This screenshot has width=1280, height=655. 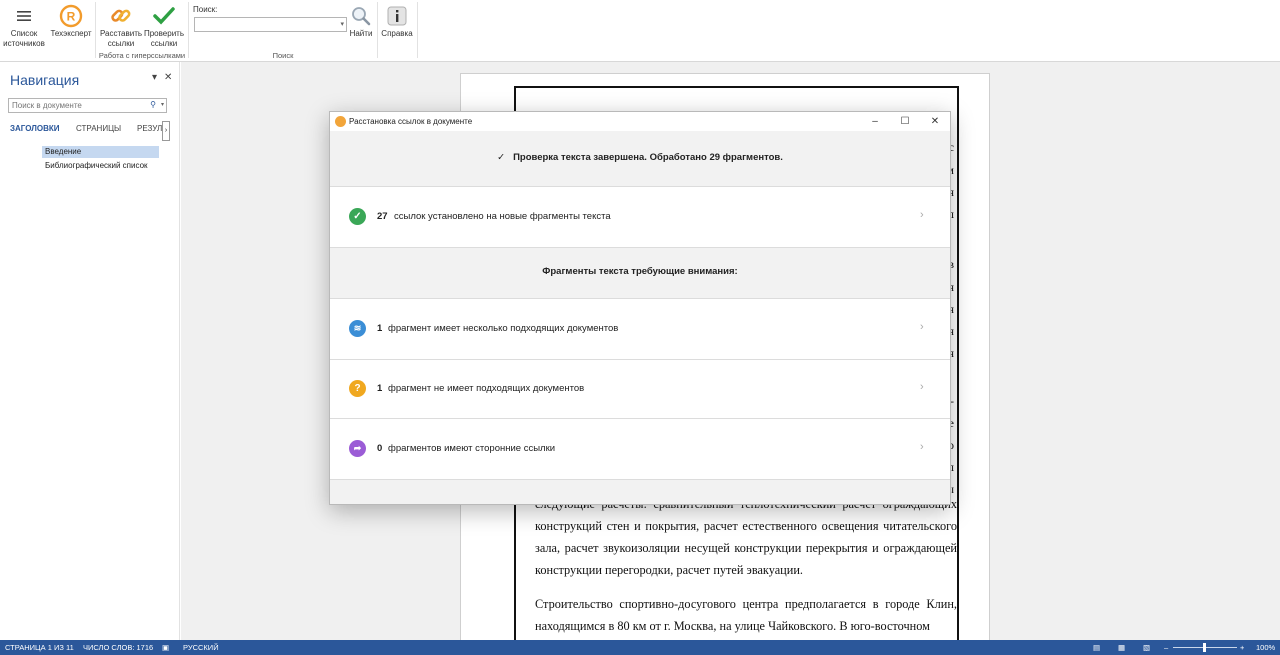 I want to click on no-documents-count: 1, so click(x=380, y=388).